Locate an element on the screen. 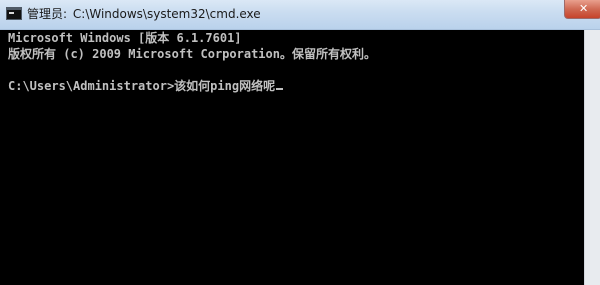  vertical-scrollbar is located at coordinates (592, 157).